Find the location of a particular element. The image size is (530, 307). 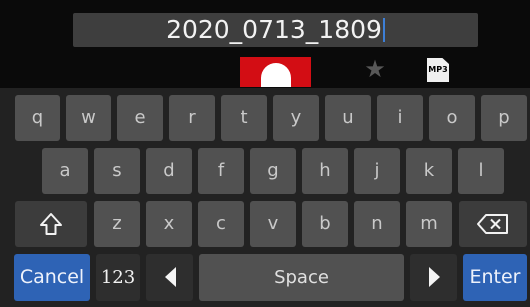

key-w: w is located at coordinates (88, 118).